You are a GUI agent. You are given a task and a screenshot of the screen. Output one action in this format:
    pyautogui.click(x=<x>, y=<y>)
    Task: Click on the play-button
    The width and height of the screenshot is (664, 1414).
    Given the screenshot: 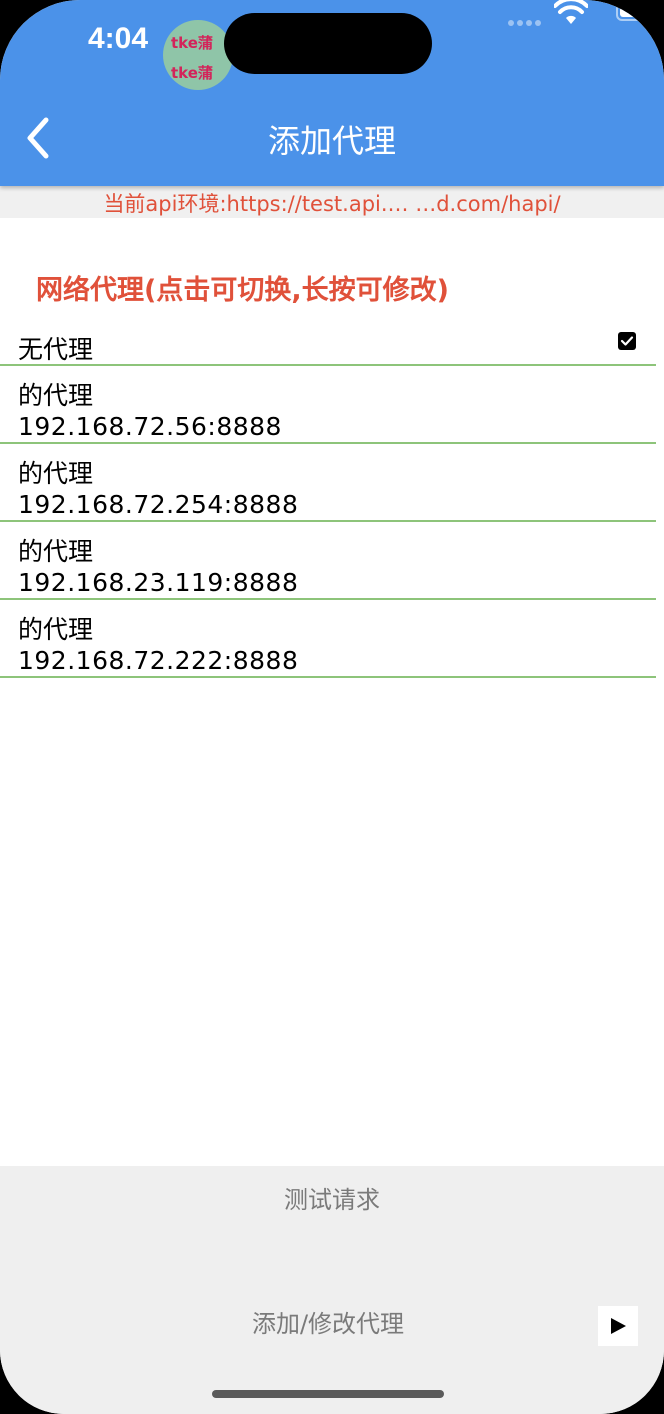 What is the action you would take?
    pyautogui.click(x=618, y=1326)
    